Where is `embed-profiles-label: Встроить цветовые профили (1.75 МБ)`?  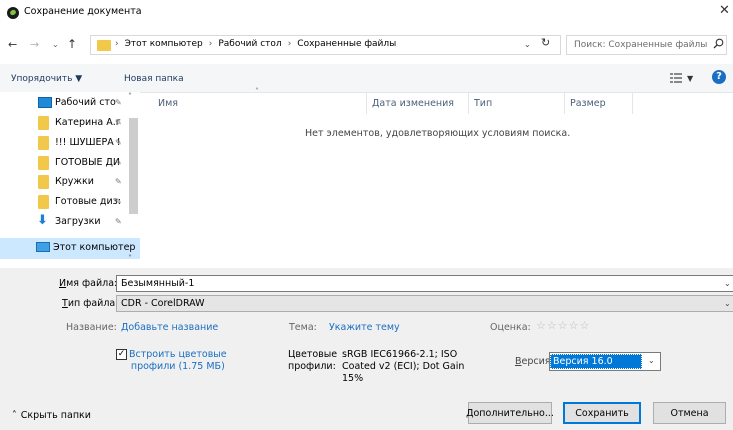 embed-profiles-label: Встроить цветовые профили (1.75 МБ) is located at coordinates (178, 361).